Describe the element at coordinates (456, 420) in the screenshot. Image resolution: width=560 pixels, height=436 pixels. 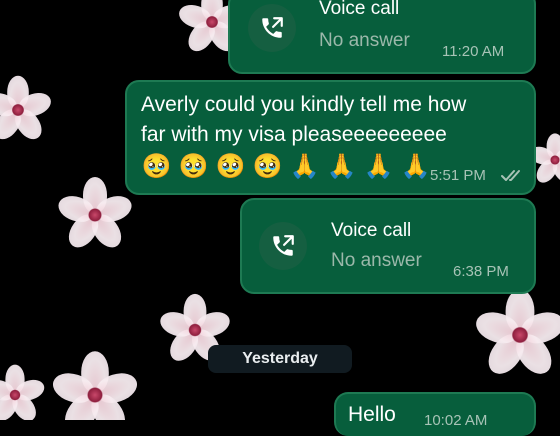
I see `message-time: 10:02 AM` at that location.